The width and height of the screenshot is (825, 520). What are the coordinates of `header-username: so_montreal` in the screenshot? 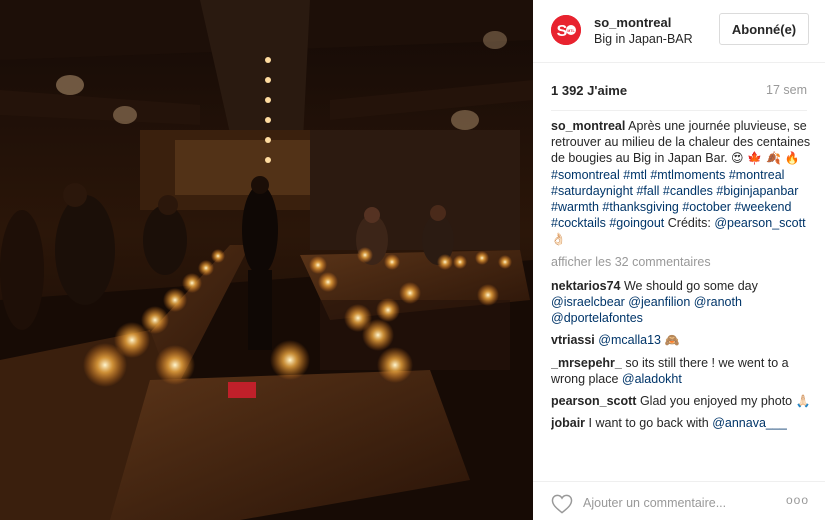 It's located at (632, 22).